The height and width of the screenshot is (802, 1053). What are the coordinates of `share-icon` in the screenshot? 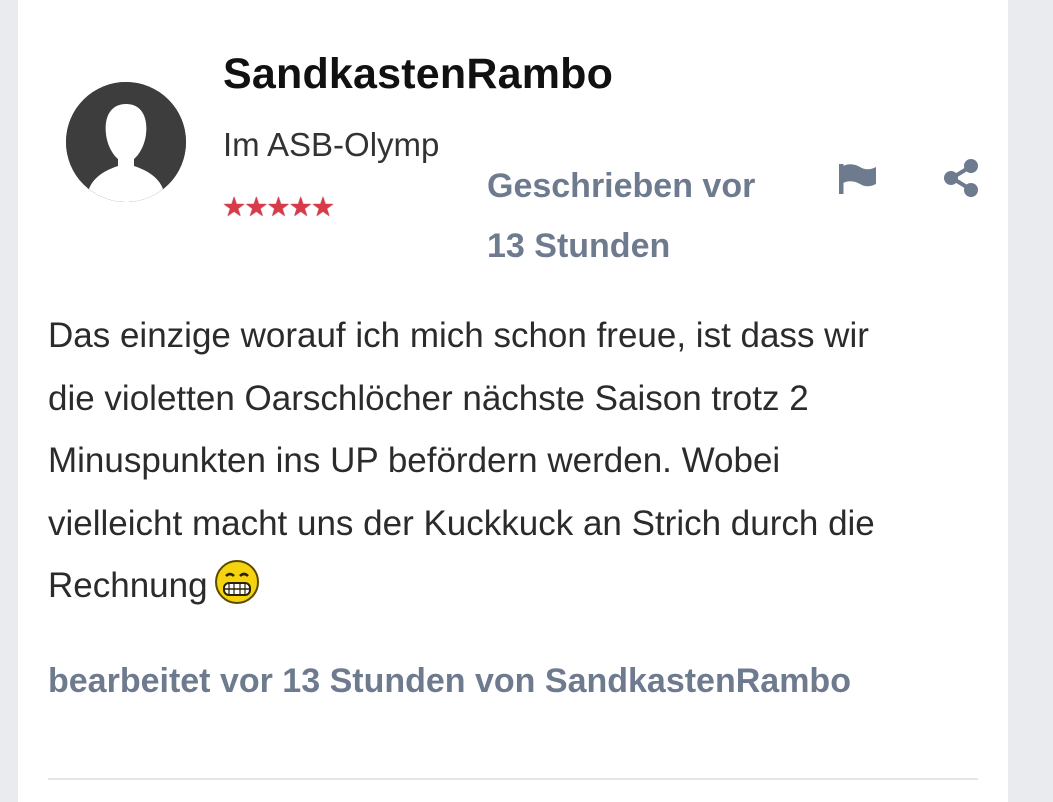 It's located at (961, 178).